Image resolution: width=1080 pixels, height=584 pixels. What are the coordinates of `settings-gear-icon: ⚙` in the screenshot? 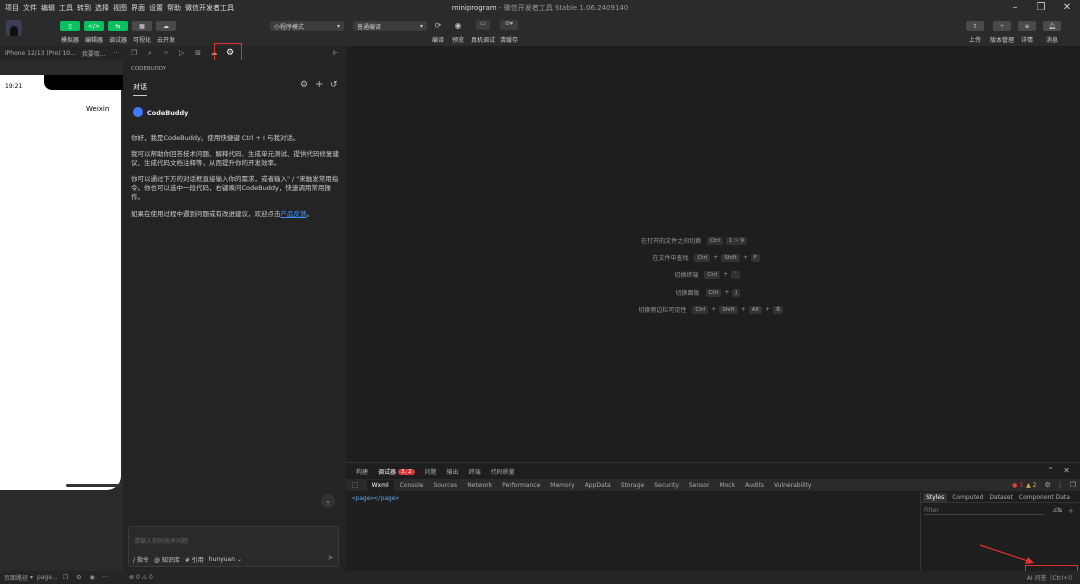 It's located at (304, 85).